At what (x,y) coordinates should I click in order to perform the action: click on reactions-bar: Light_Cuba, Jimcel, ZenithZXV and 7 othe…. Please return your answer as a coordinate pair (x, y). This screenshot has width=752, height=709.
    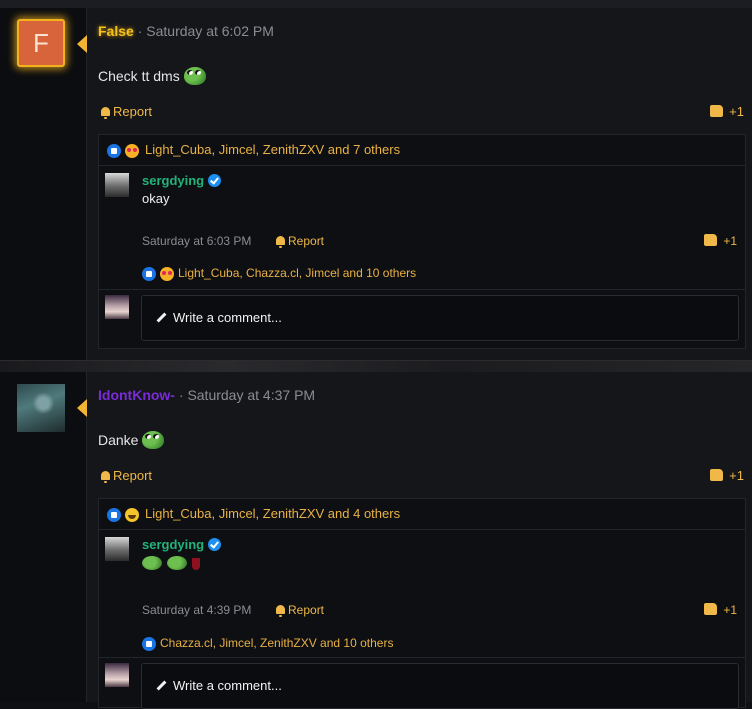
    Looking at the image, I should click on (422, 150).